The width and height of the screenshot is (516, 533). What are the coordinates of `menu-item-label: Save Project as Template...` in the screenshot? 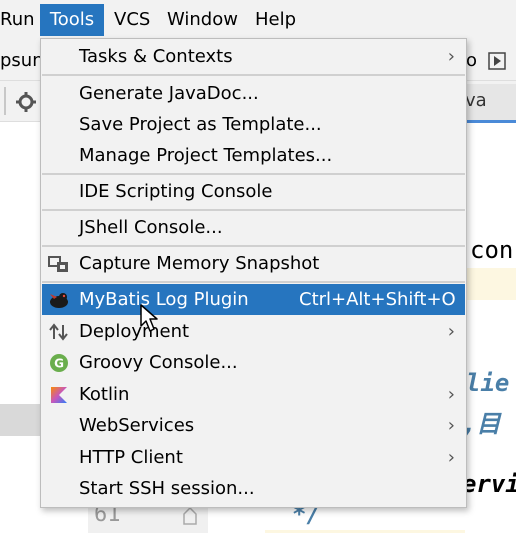 It's located at (200, 124).